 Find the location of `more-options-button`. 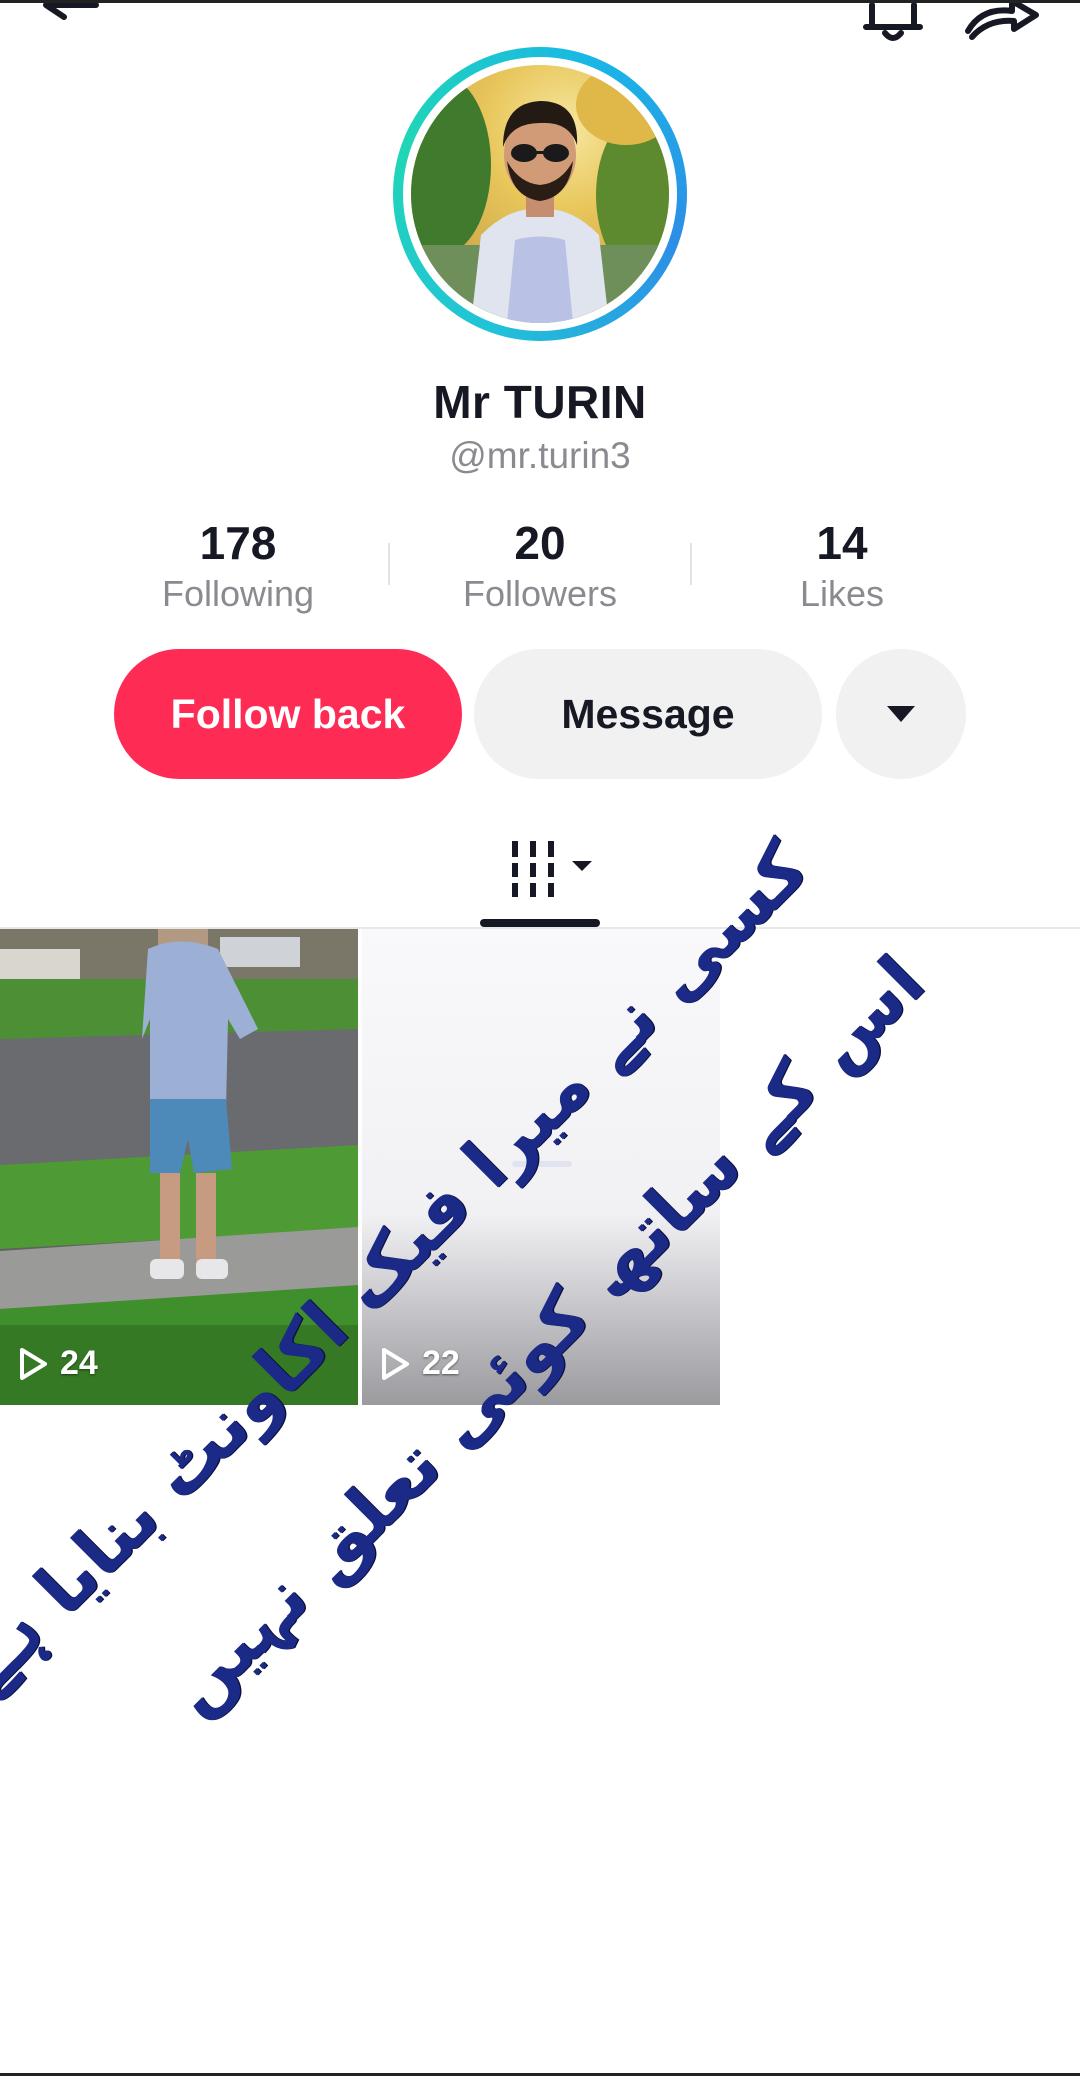

more-options-button is located at coordinates (901, 714).